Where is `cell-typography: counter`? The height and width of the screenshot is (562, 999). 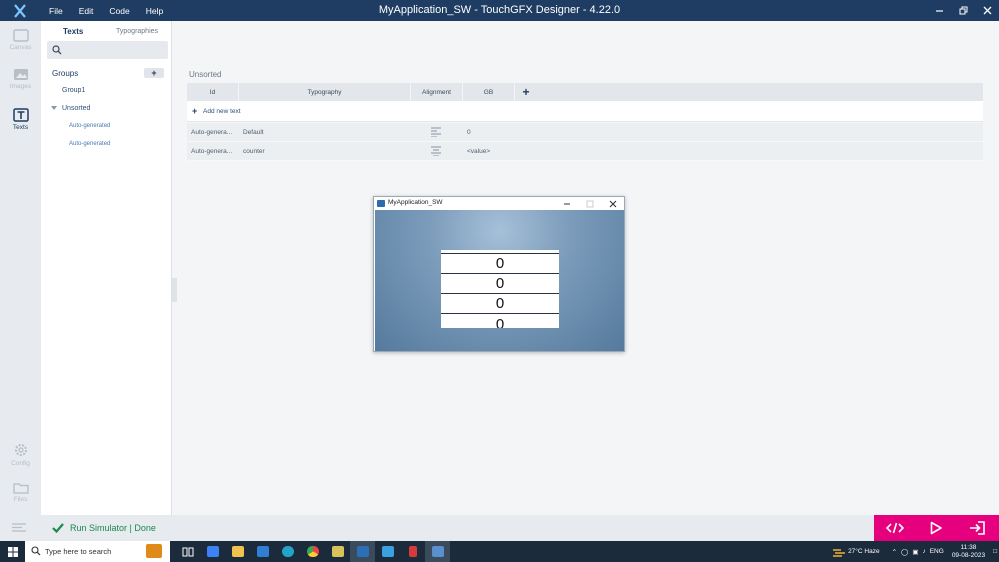 cell-typography: counter is located at coordinates (254, 151).